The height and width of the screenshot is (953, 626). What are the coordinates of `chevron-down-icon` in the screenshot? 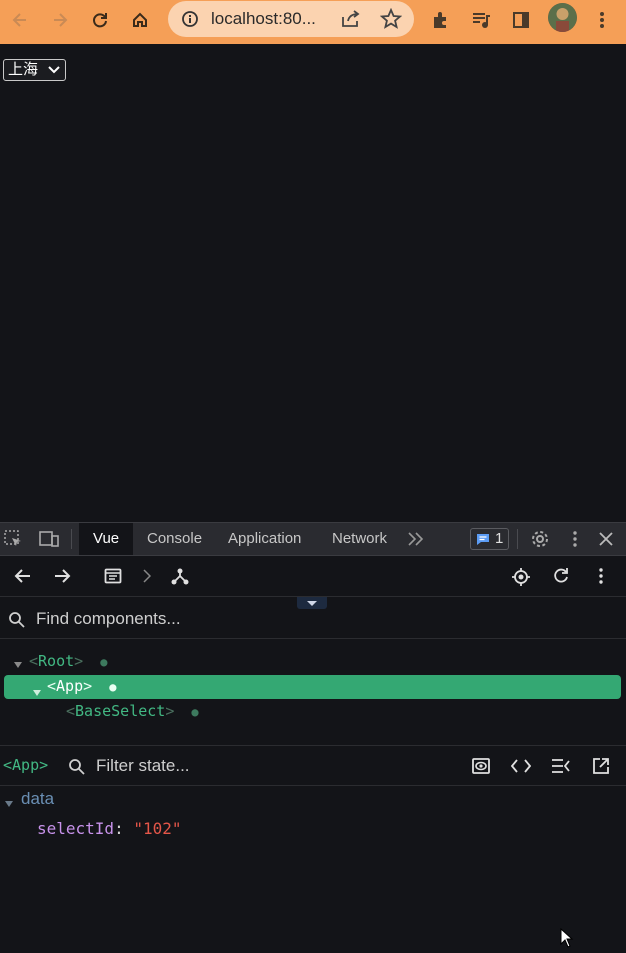 It's located at (54, 70).